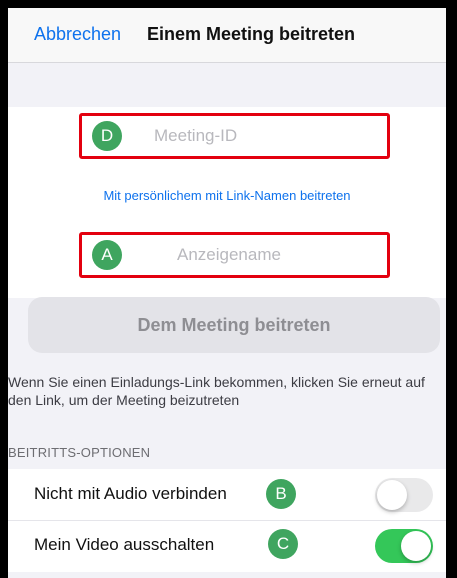 The width and height of the screenshot is (457, 578). Describe the element at coordinates (107, 255) in the screenshot. I see `annotation-badge-a: A` at that location.